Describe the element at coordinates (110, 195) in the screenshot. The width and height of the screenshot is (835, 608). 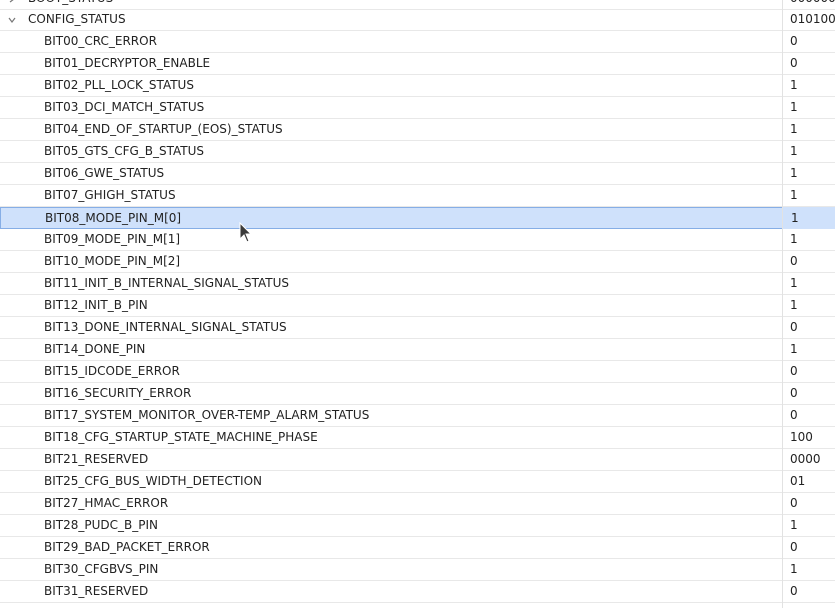
I see `tree-row-name: BIT07_GHIGH_STATUS` at that location.